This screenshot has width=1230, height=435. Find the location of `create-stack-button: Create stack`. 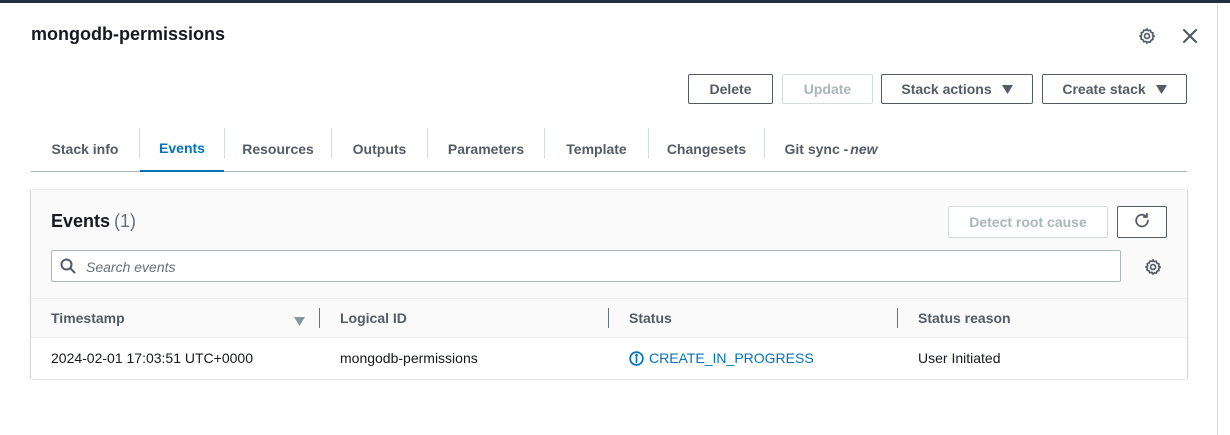

create-stack-button: Create stack is located at coordinates (1114, 89).